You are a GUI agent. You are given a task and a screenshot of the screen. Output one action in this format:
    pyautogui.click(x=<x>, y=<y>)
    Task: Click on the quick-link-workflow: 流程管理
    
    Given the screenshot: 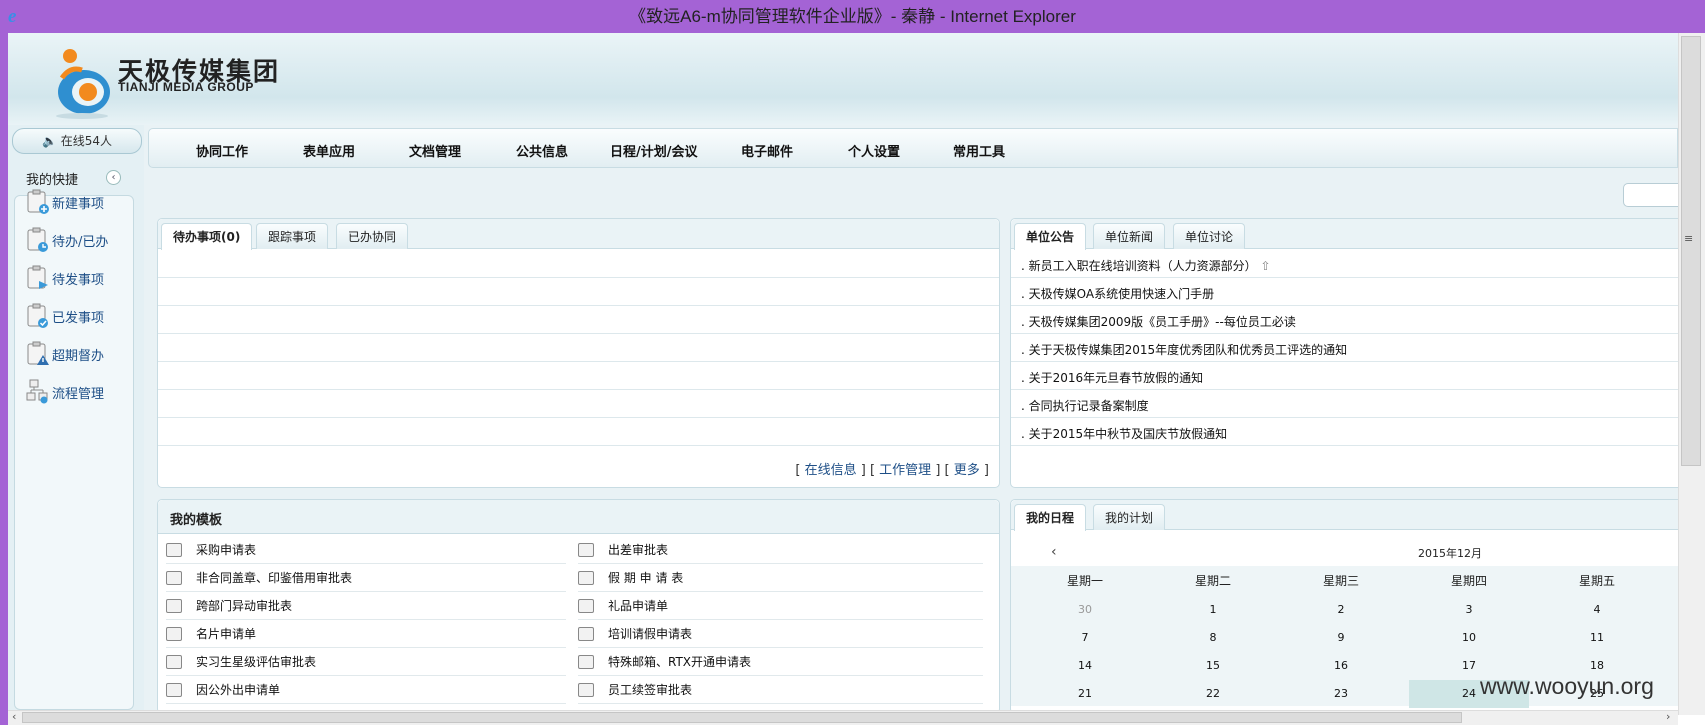 What is the action you would take?
    pyautogui.click(x=80, y=392)
    